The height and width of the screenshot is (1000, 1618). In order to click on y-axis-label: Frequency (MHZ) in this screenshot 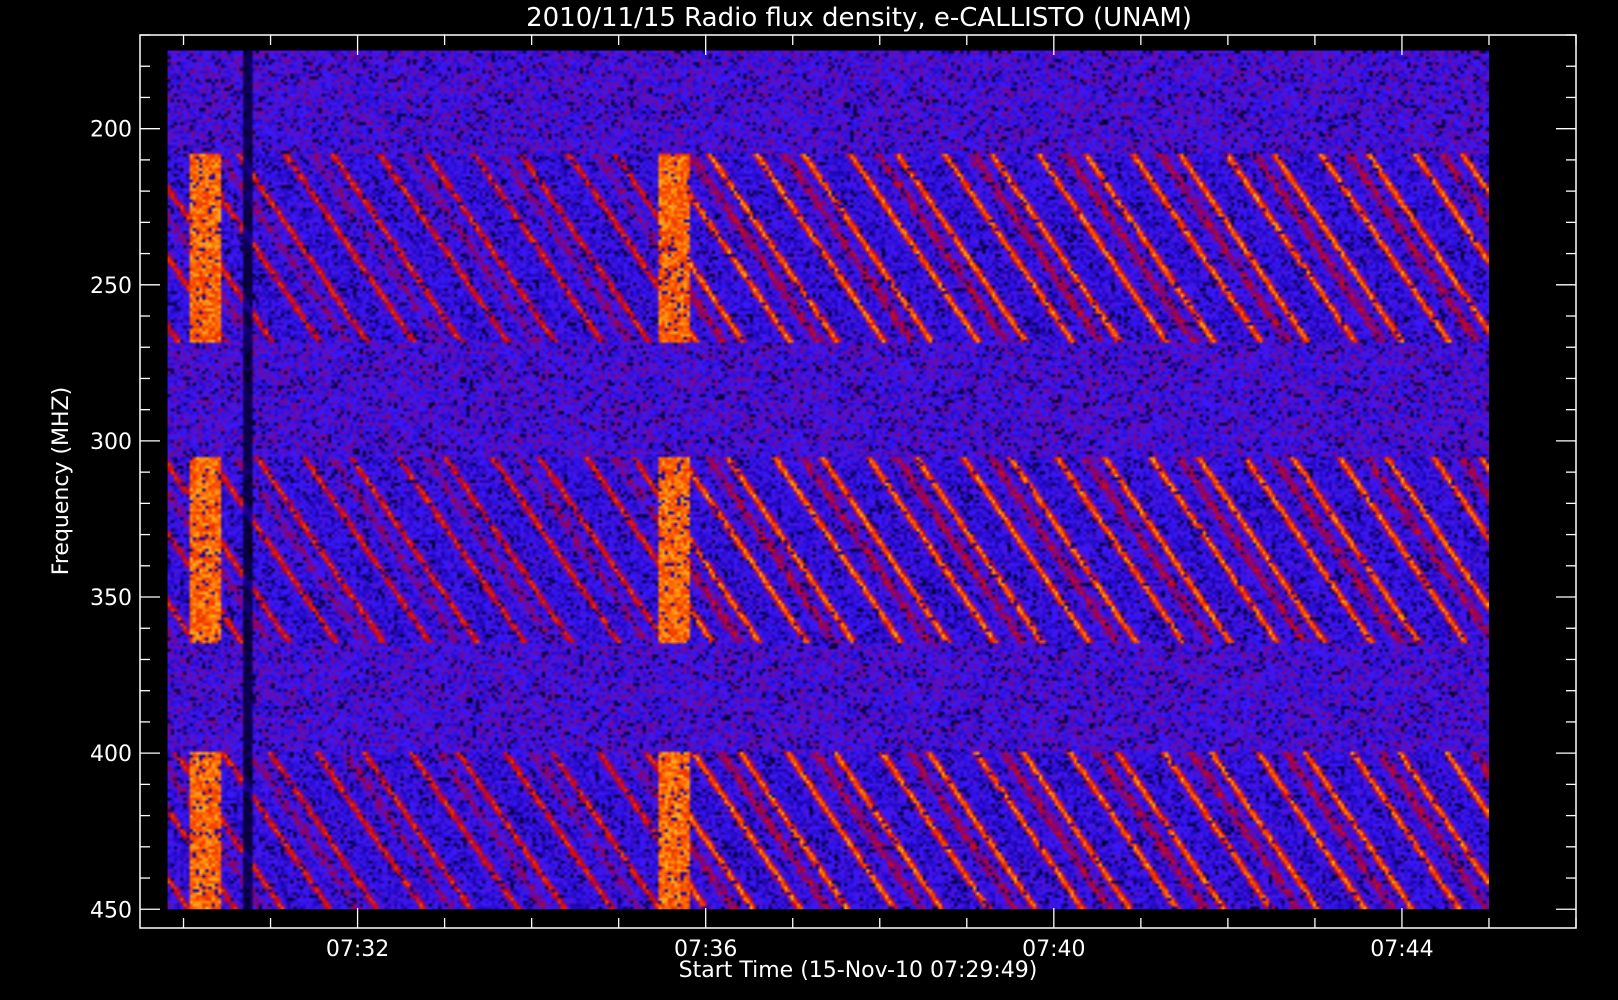, I will do `click(61, 481)`.